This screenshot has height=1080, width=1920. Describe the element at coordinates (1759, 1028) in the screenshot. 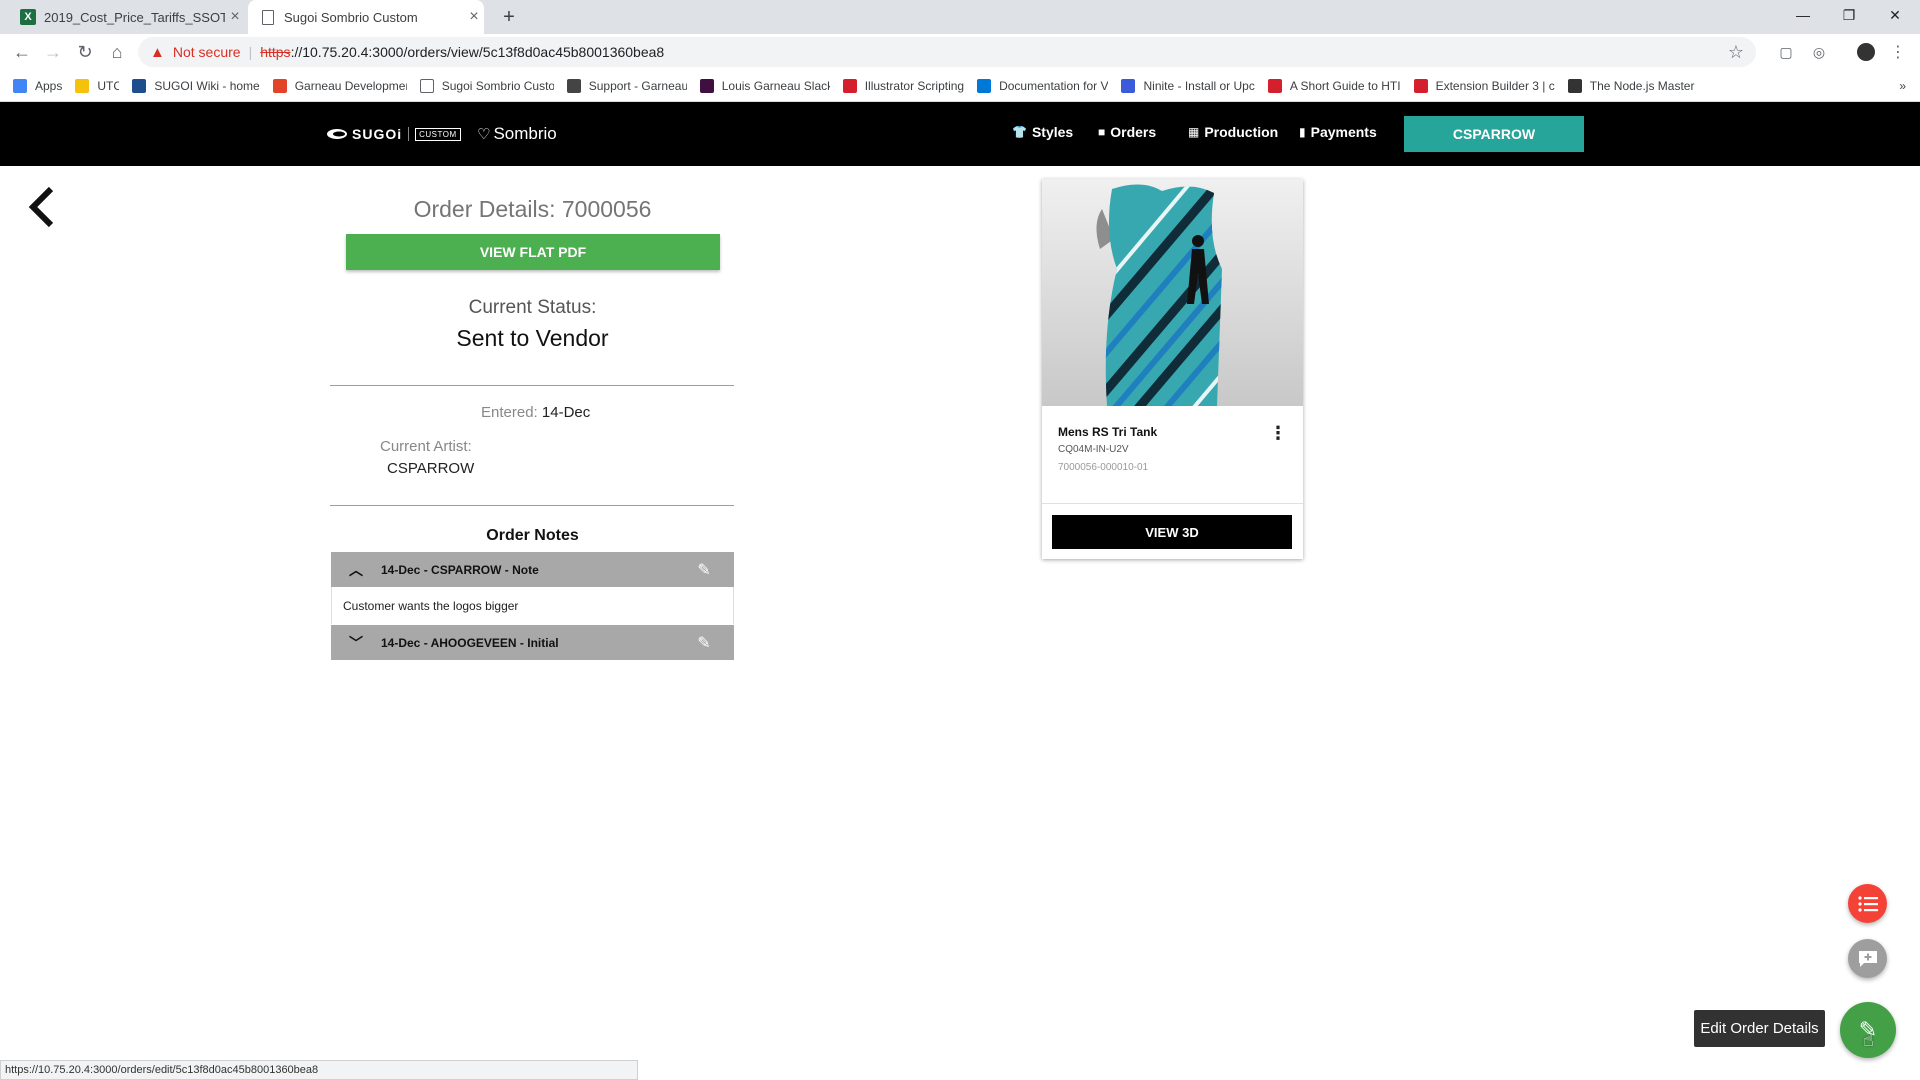

I see `edit-order-tooltip: Edit Order Details` at that location.